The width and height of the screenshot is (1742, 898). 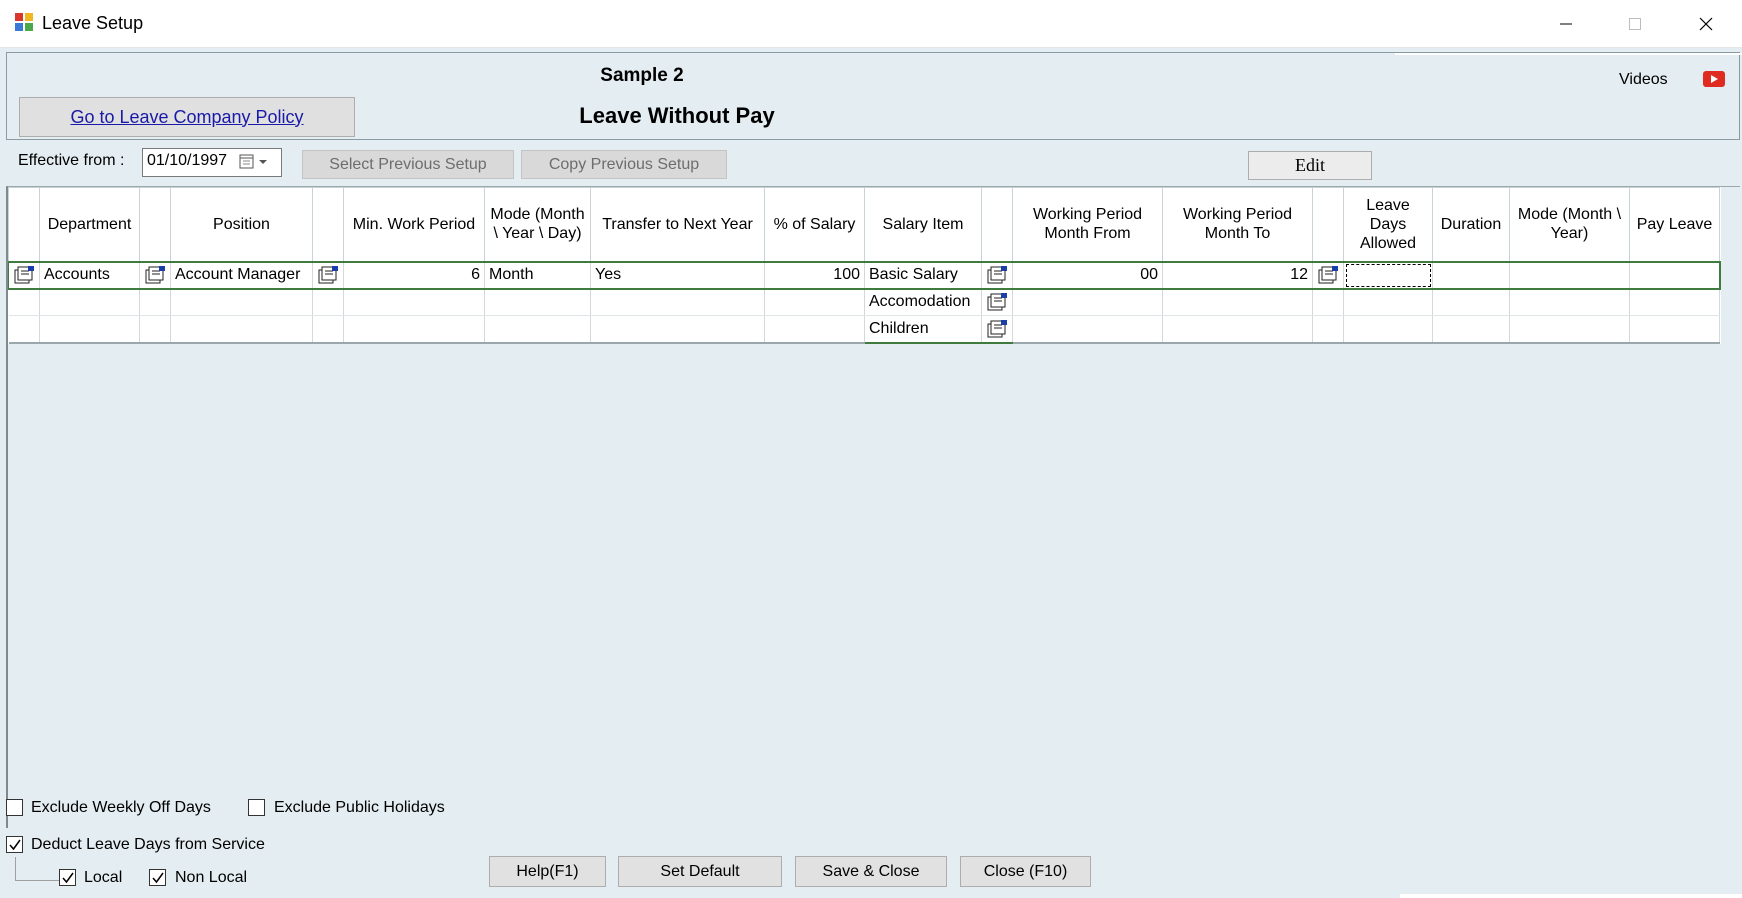 I want to click on department-lookup-icon, so click(x=155, y=275).